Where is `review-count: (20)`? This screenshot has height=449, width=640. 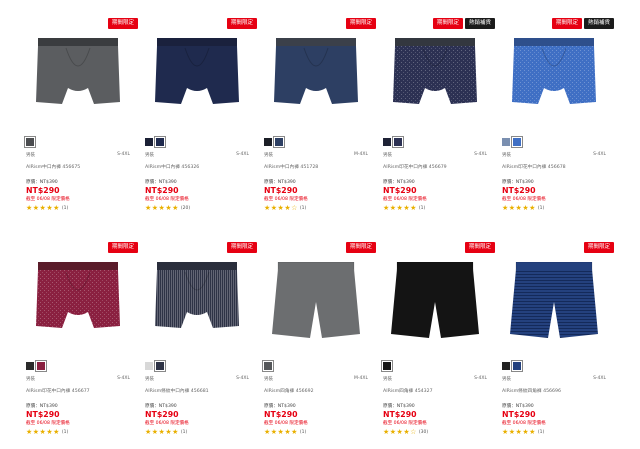
review-count: (20) is located at coordinates (185, 208).